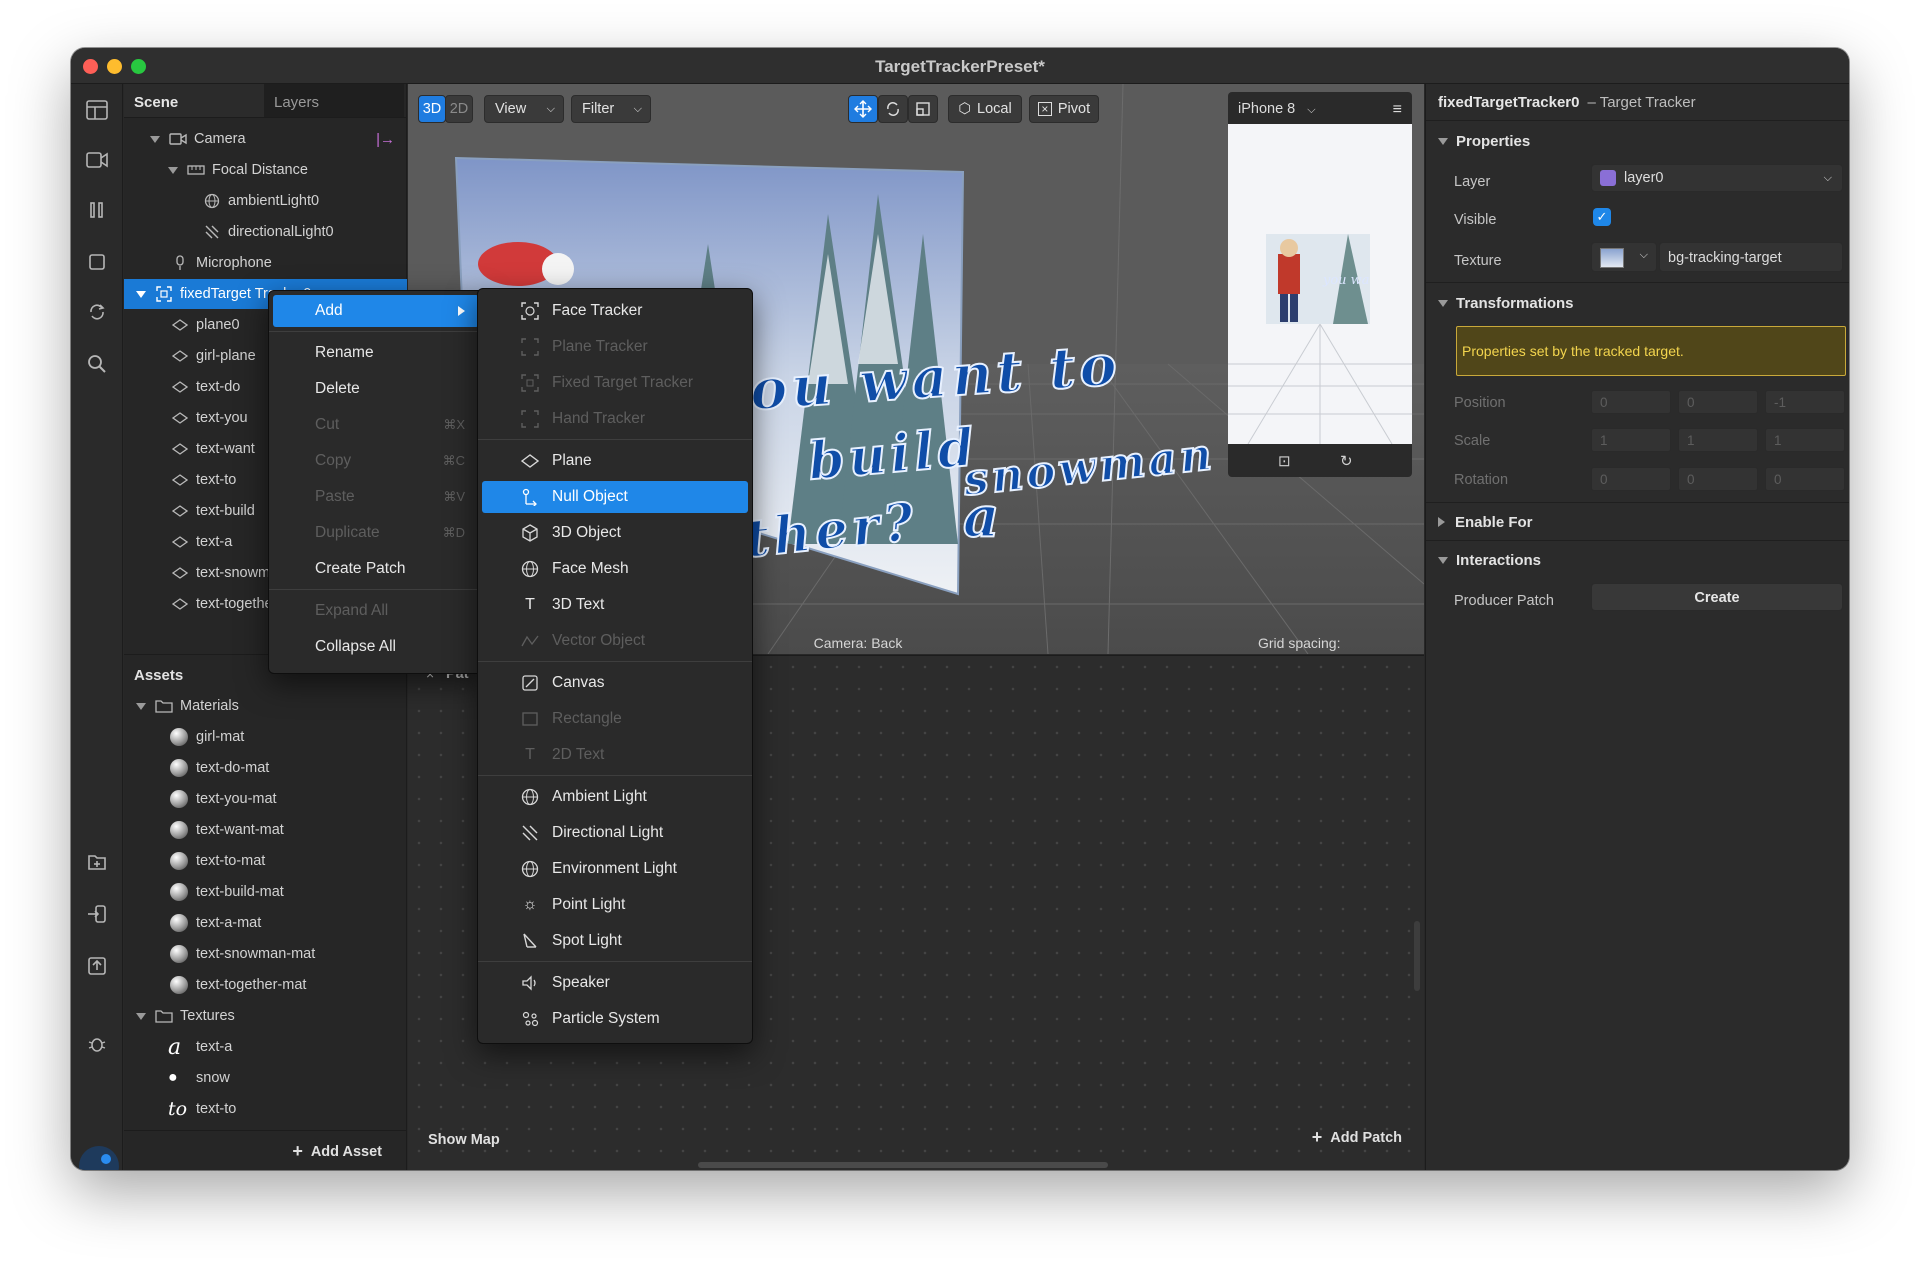  I want to click on screenshot-icon: ⊡, so click(1284, 461).